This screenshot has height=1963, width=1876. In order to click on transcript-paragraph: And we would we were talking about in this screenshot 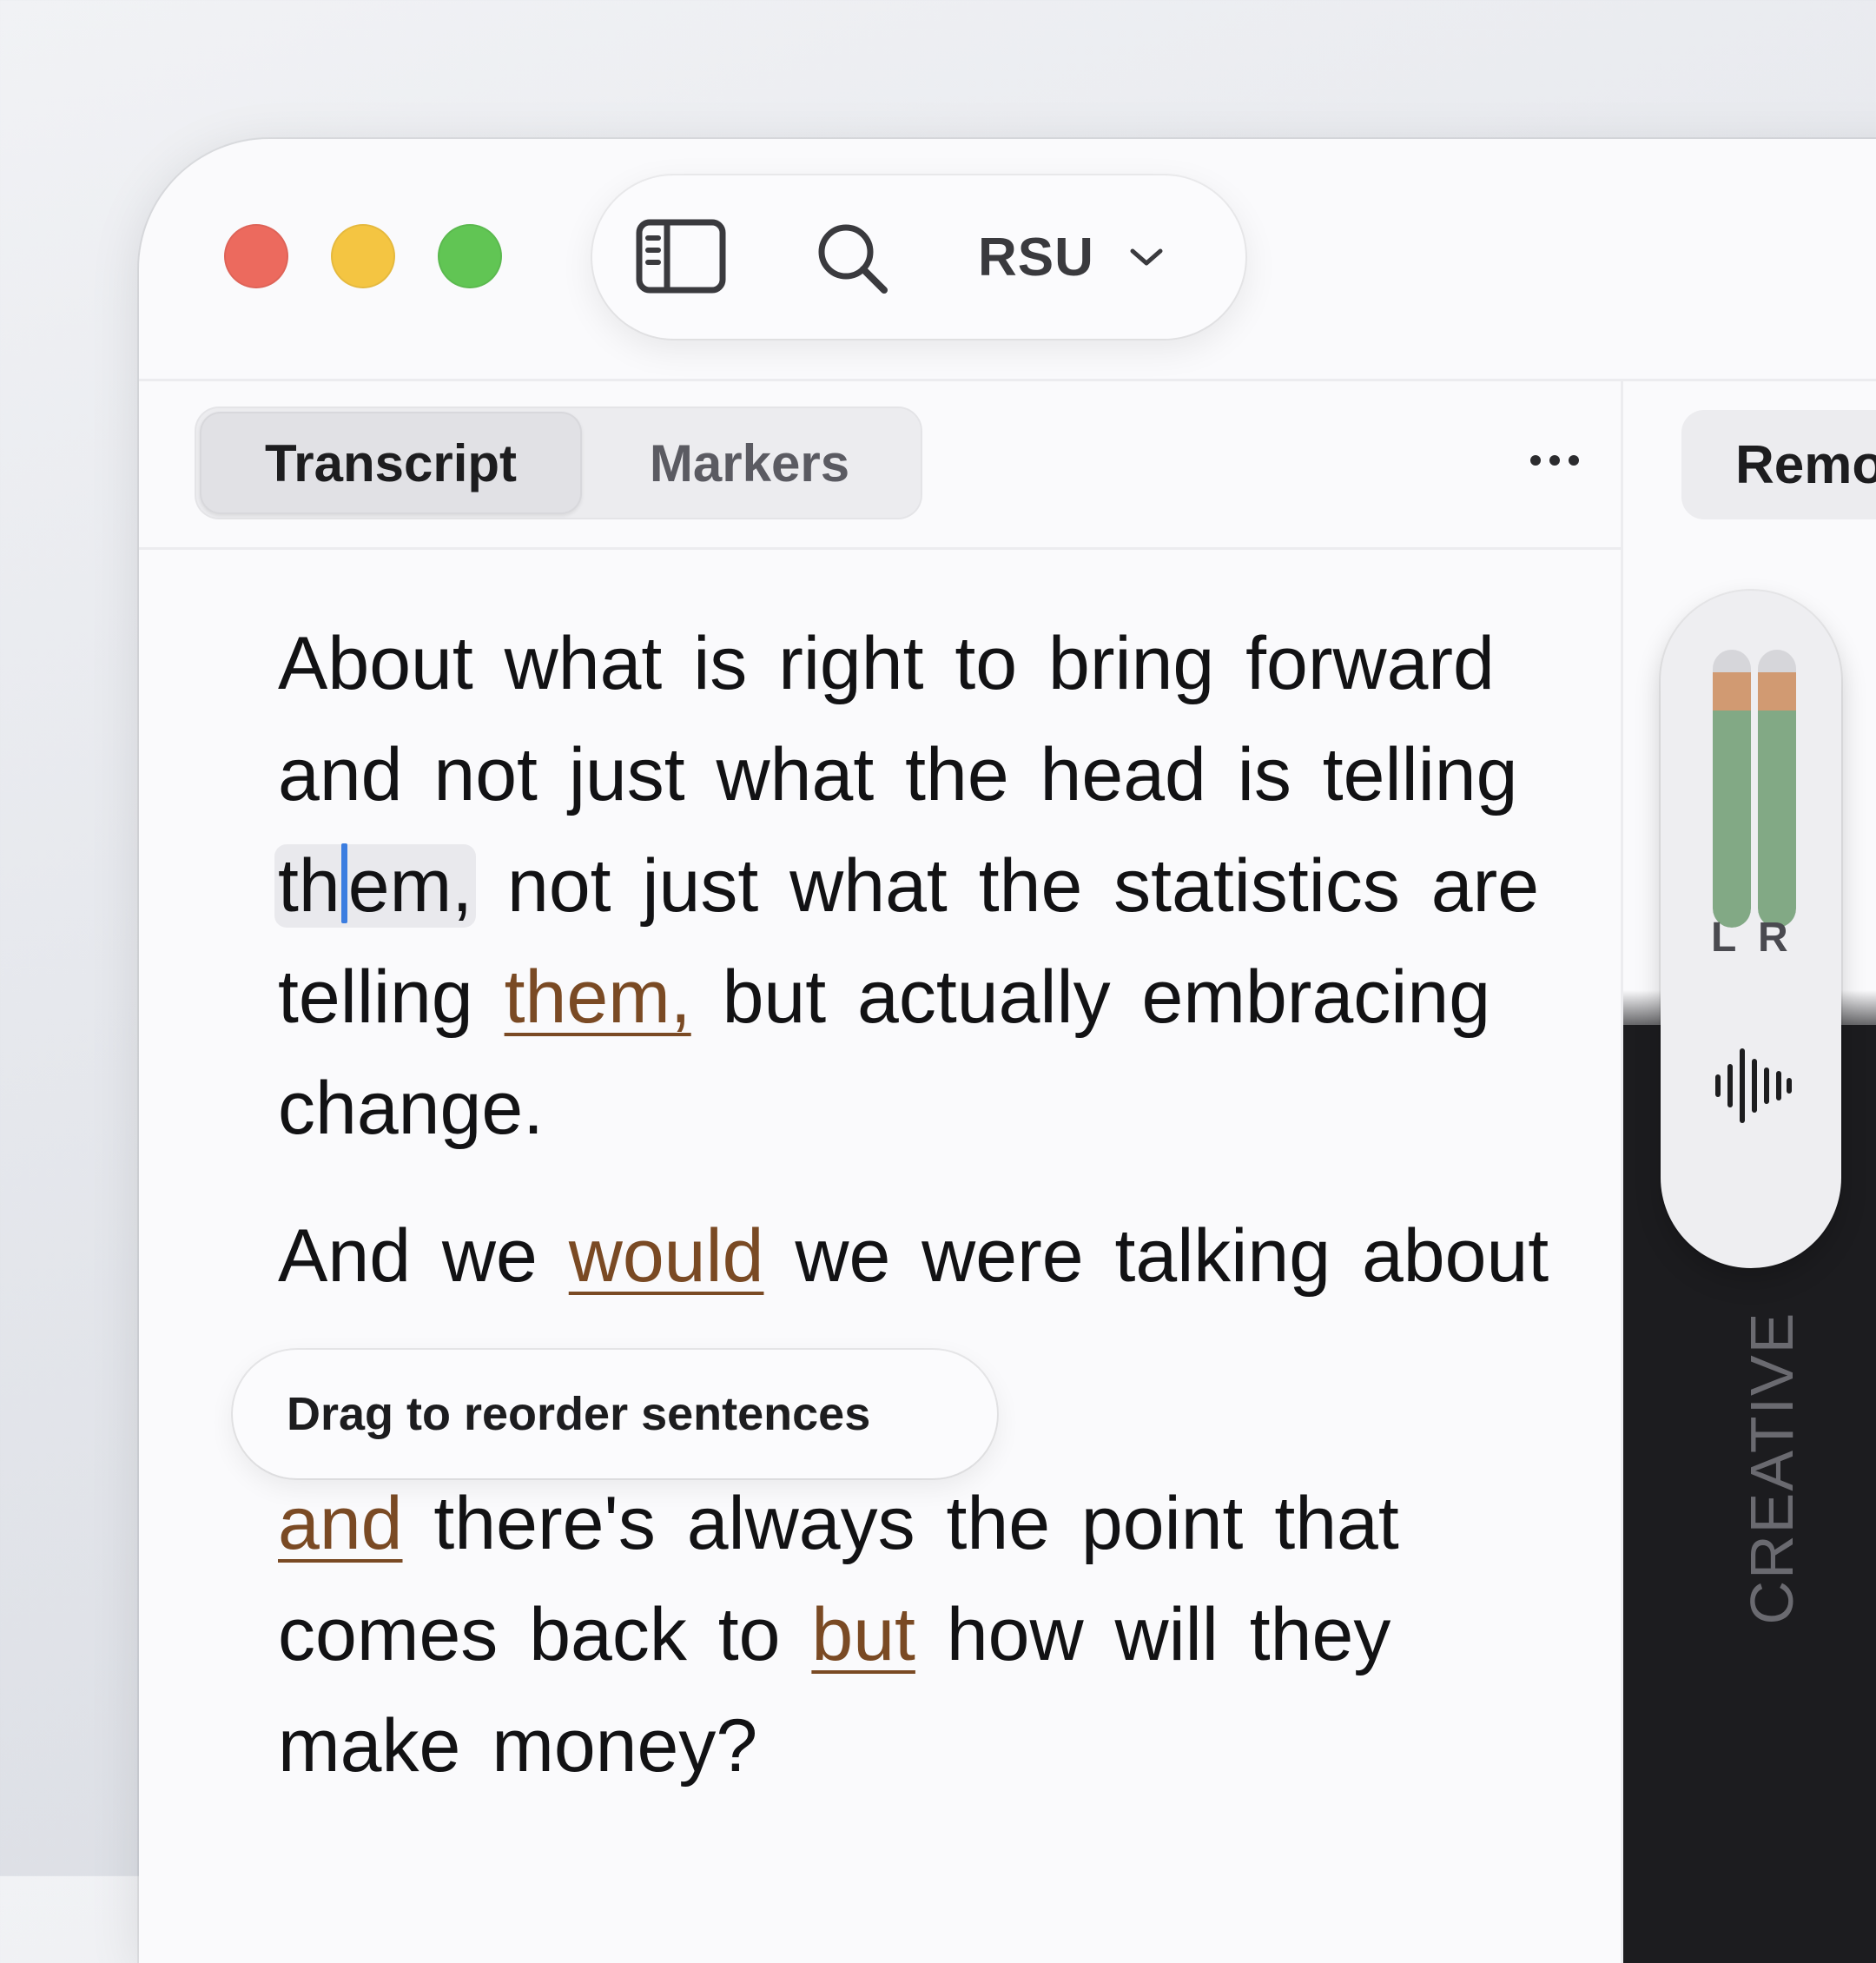, I will do `click(913, 1256)`.